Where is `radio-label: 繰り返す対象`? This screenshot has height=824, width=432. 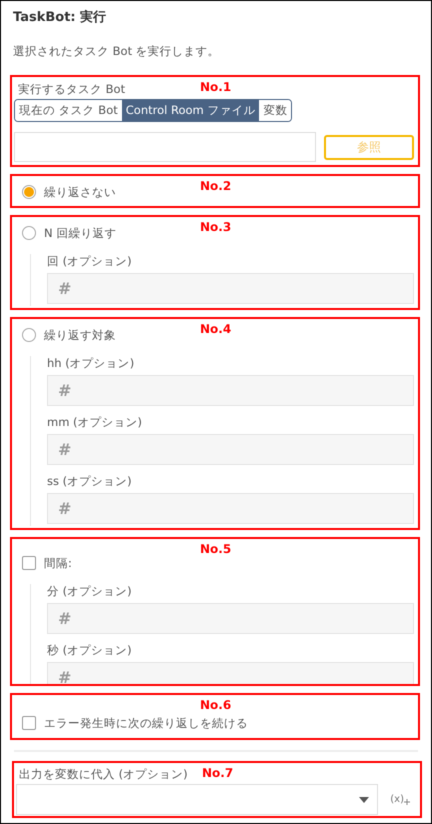 radio-label: 繰り返す対象 is located at coordinates (80, 335).